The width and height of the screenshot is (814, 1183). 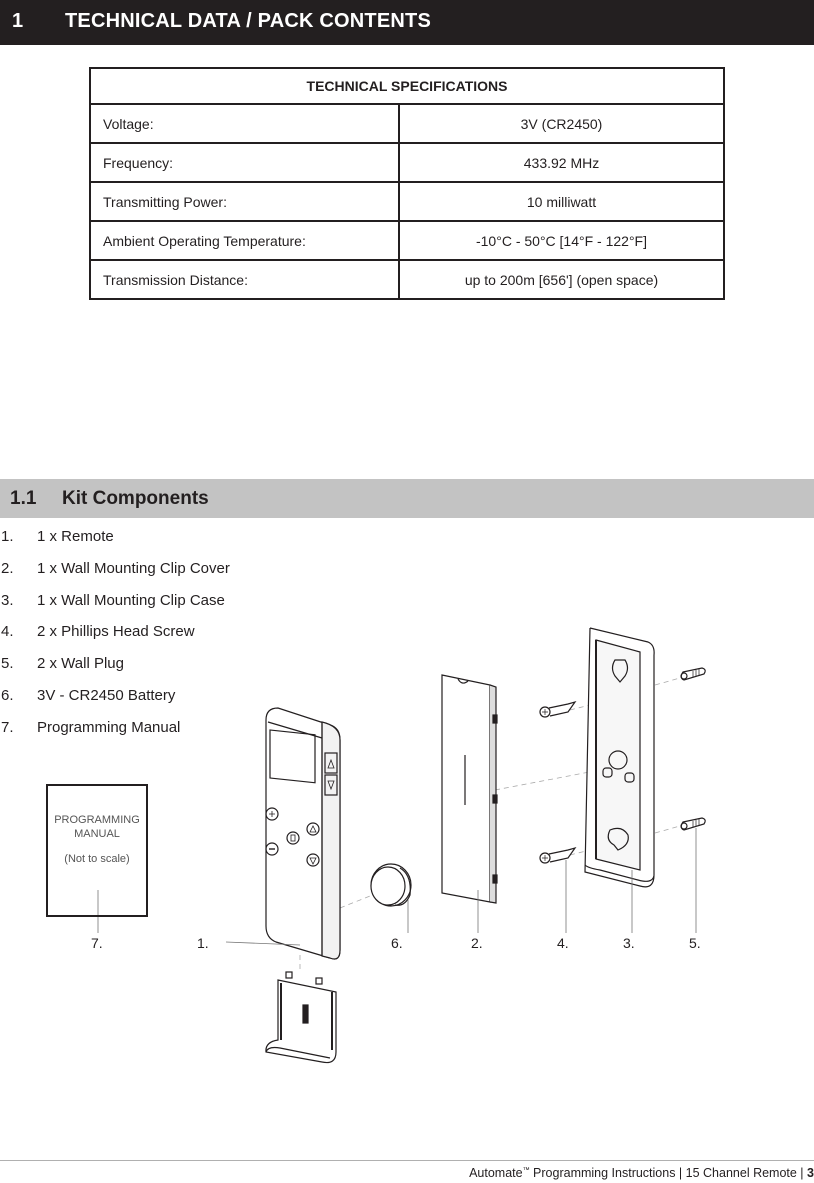 I want to click on section-header: 1 TECHNICAL DATA / PACK CONTENTS, so click(x=407, y=22).